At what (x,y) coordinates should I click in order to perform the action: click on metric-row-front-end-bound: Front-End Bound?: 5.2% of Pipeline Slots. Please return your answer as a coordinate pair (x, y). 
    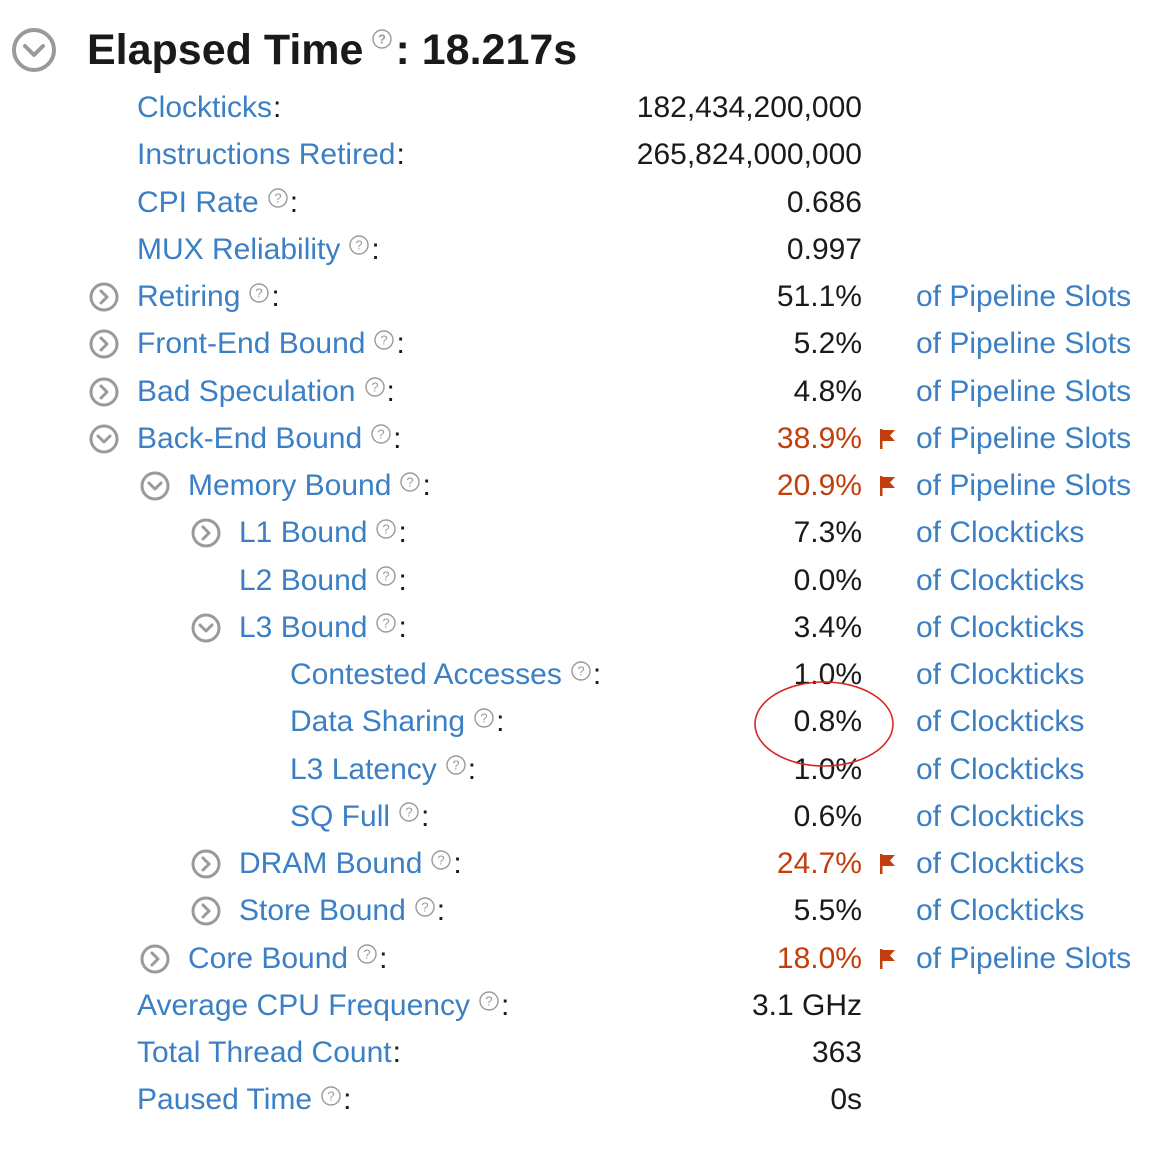
    Looking at the image, I should click on (578, 343).